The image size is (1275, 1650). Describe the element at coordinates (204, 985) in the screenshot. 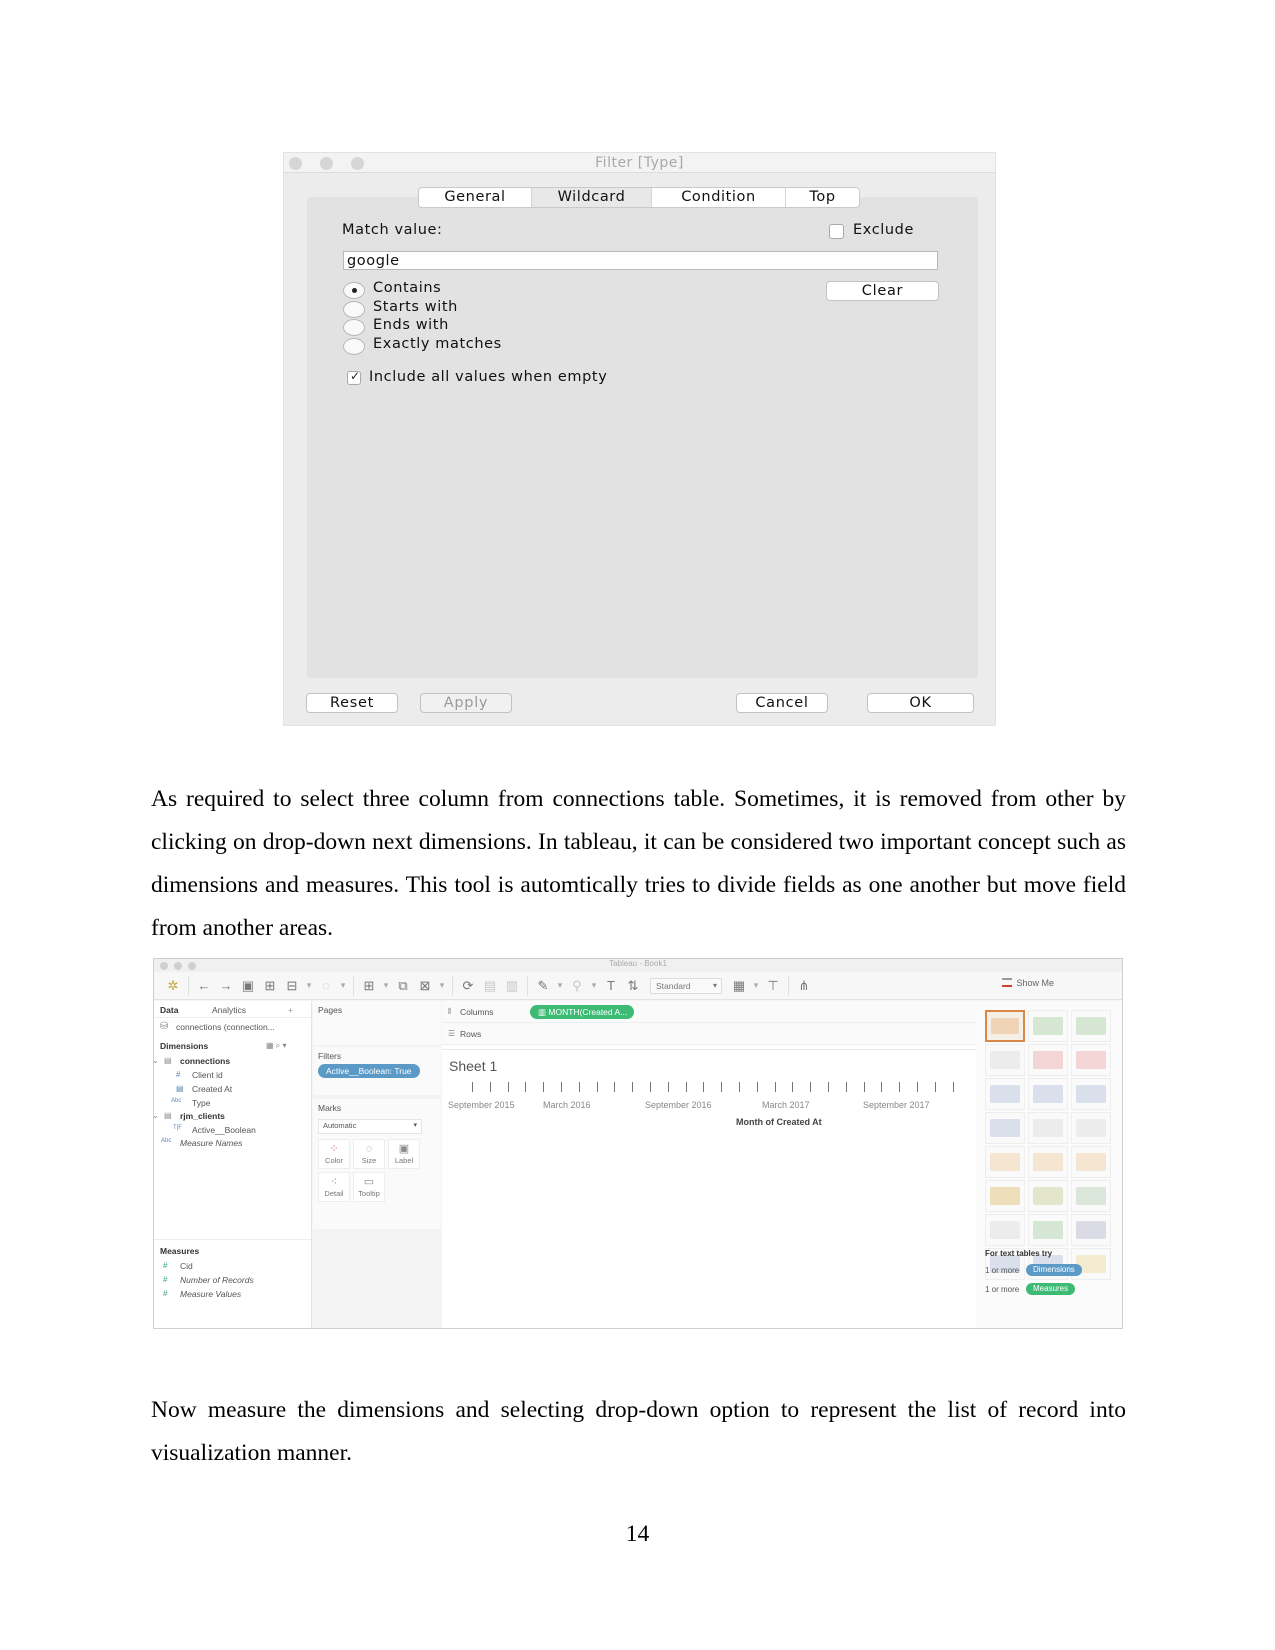

I see `undo-icon: ←` at that location.